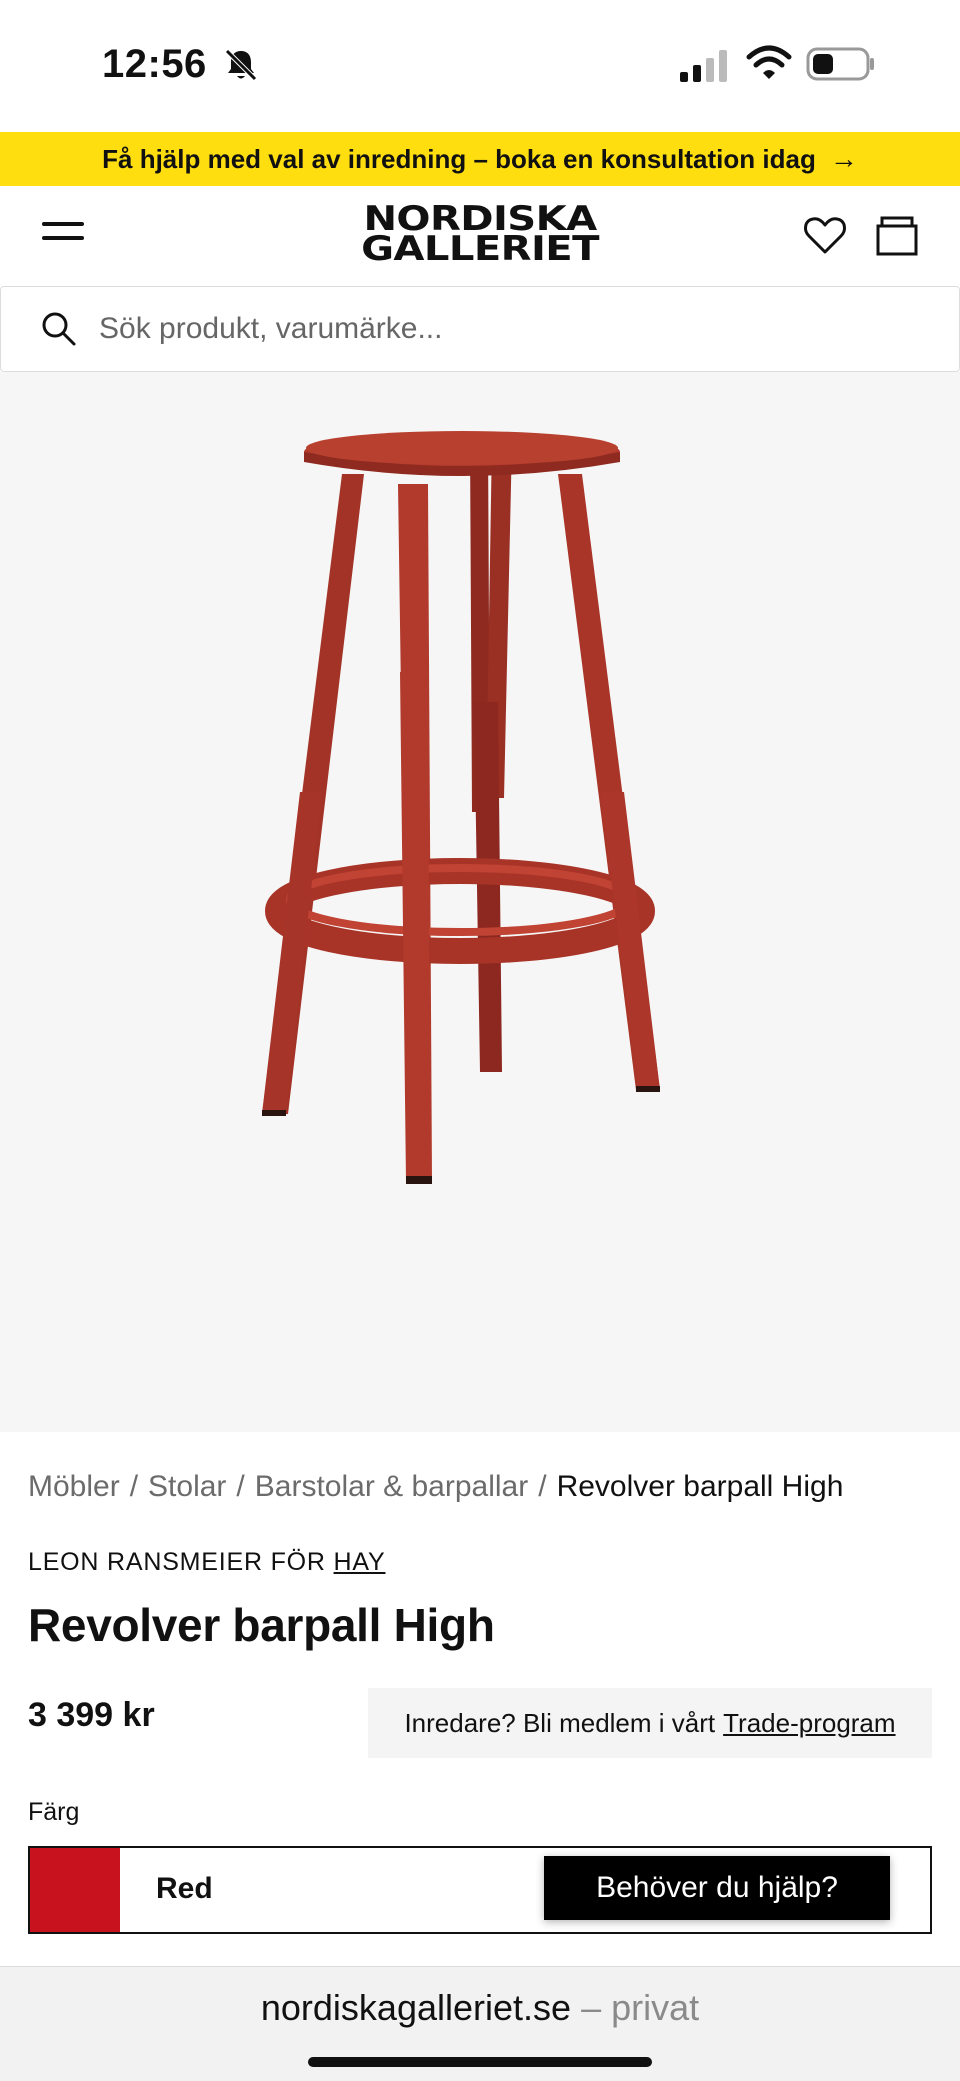 The width and height of the screenshot is (960, 2081). What do you see at coordinates (74, 1486) in the screenshot?
I see `breadcrumb-item-mobler: Möbler` at bounding box center [74, 1486].